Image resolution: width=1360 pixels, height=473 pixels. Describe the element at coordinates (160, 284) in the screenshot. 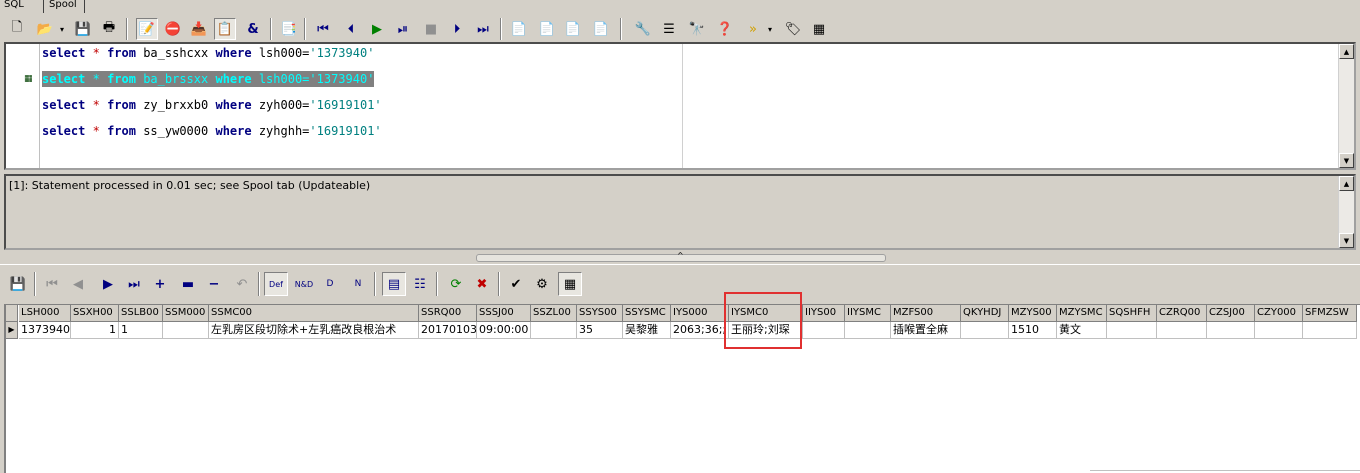

I see `insert-record-icon: +` at that location.